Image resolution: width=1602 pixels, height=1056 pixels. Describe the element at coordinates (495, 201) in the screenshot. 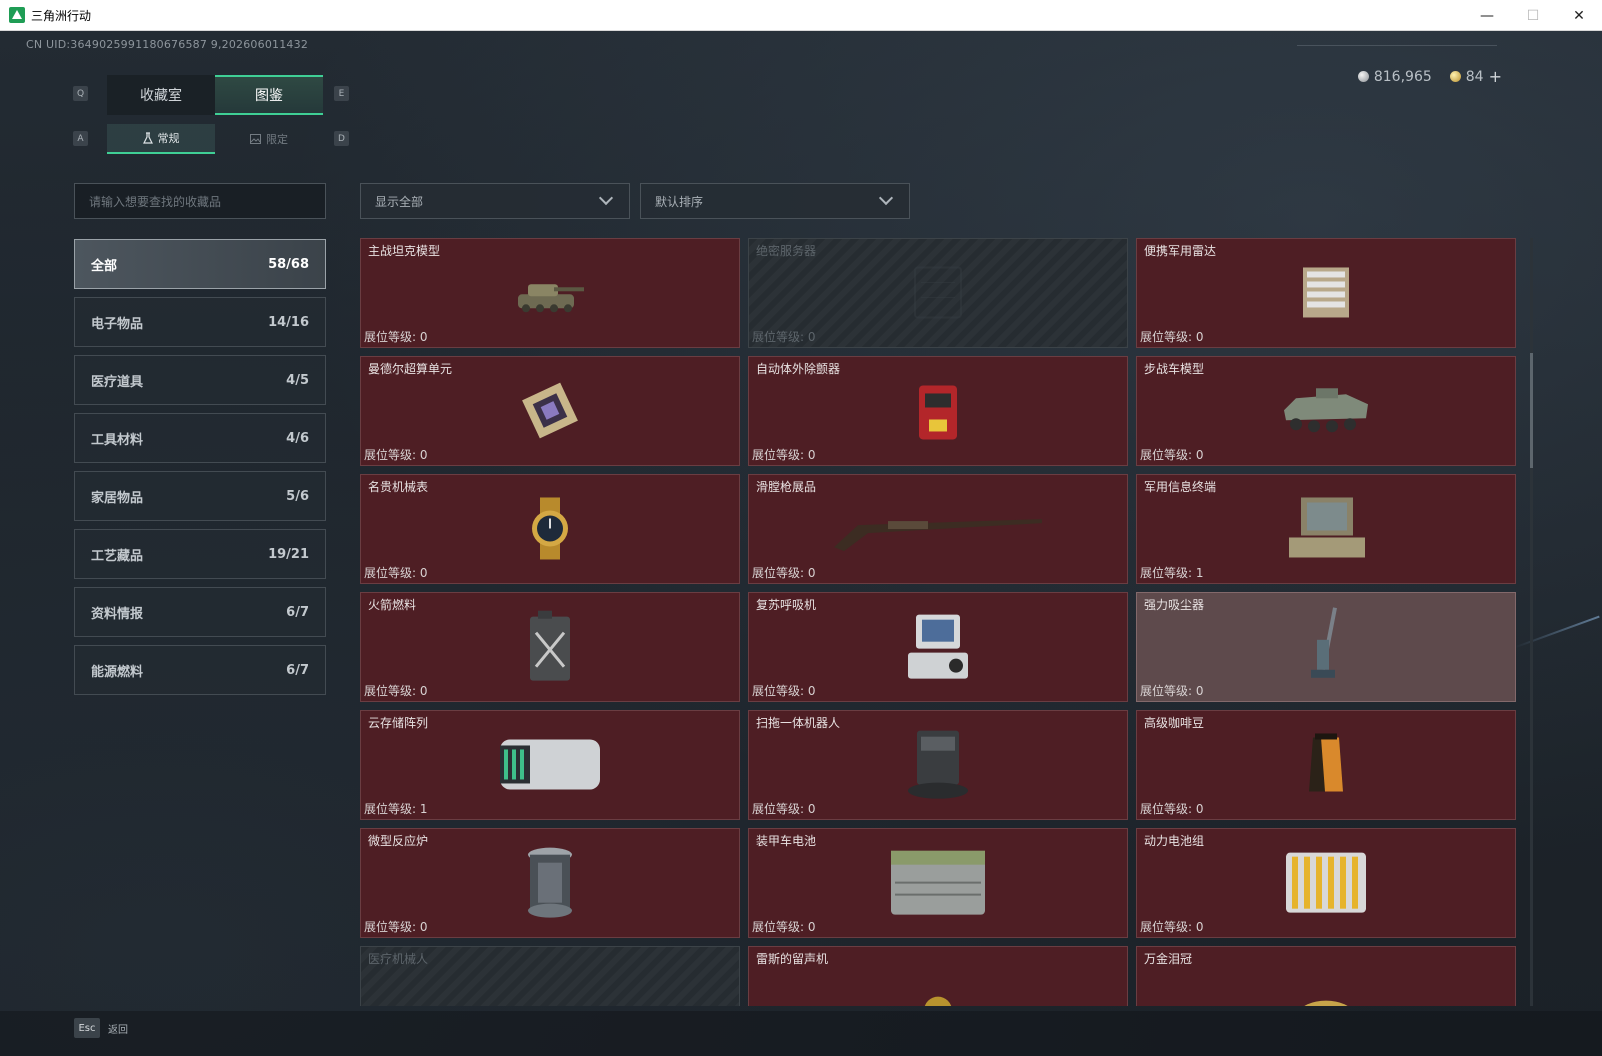

I see `filter-show-dropdown: 显示全部` at that location.